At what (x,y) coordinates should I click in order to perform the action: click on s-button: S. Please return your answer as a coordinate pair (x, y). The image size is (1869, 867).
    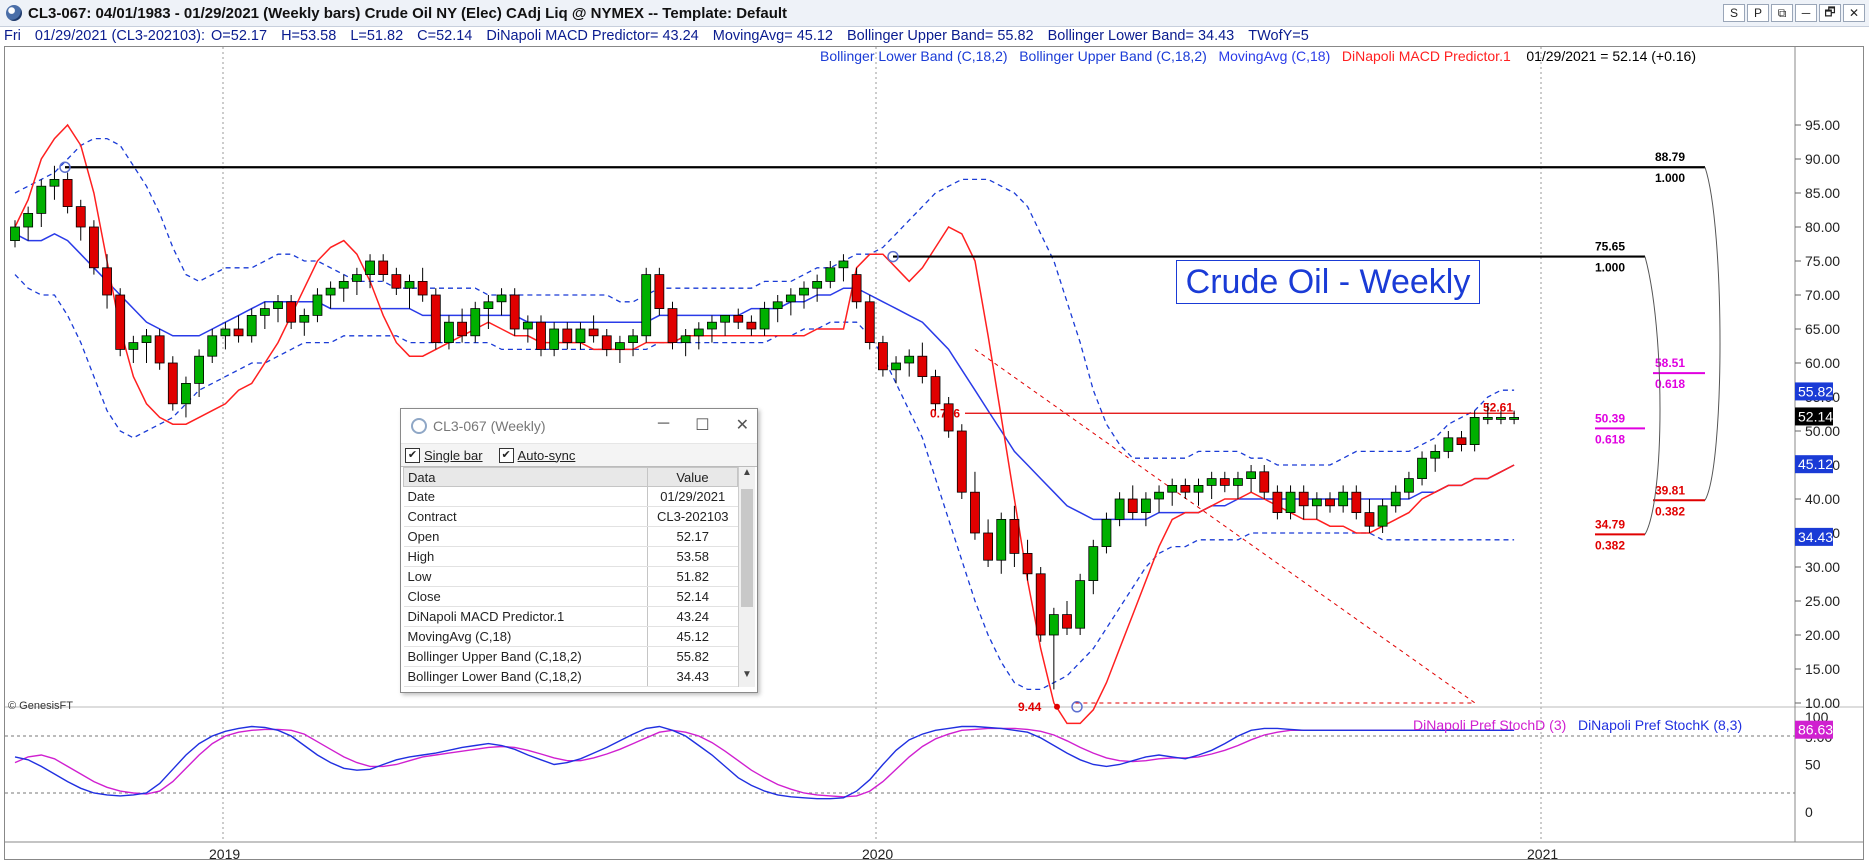
    Looking at the image, I should click on (1734, 13).